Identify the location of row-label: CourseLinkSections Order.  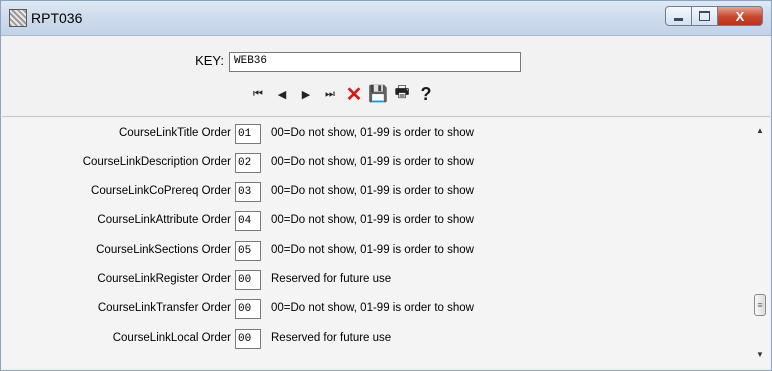
(163, 250).